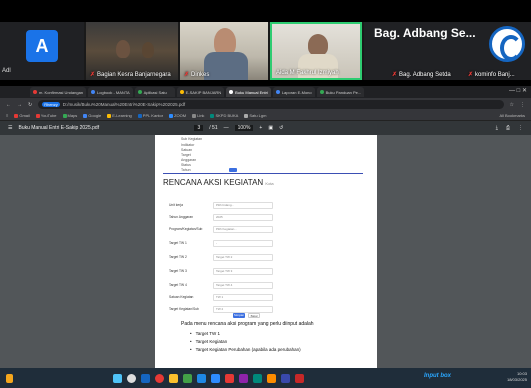  What do you see at coordinates (184, 309) in the screenshot?
I see `field-label: Target Kegiatan/Sub` at bounding box center [184, 309].